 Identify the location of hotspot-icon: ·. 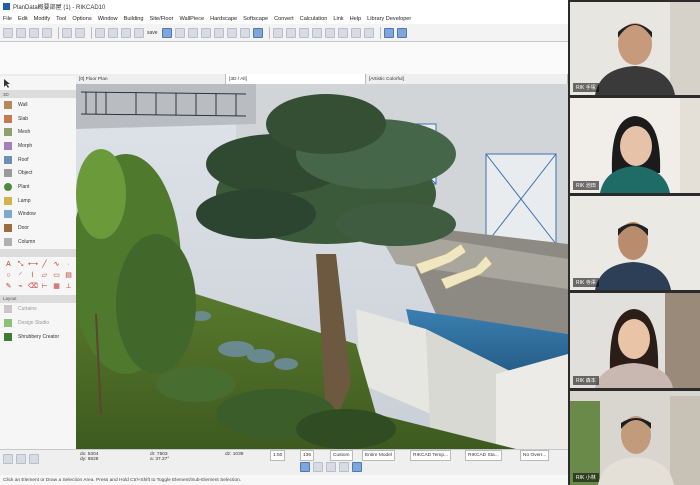
(68, 265).